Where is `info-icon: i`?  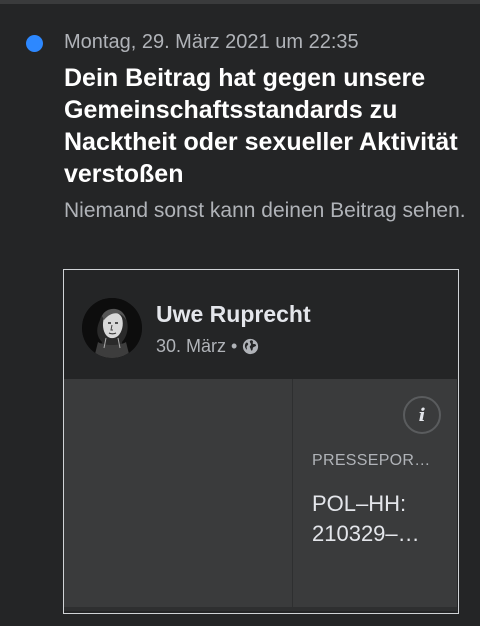 info-icon: i is located at coordinates (422, 415).